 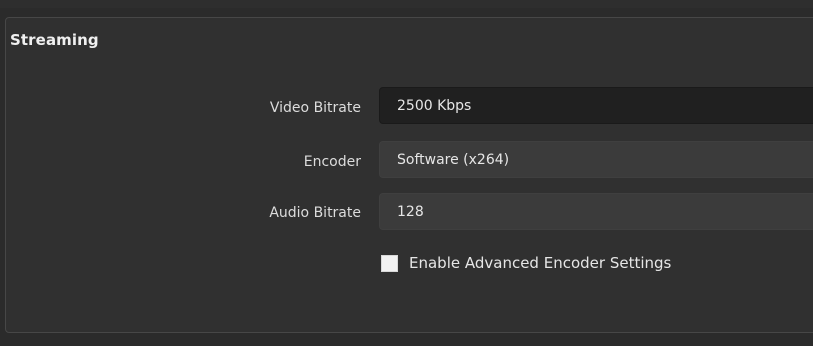 What do you see at coordinates (315, 213) in the screenshot?
I see `audio-bitrate-label: Audio Bitrate` at bounding box center [315, 213].